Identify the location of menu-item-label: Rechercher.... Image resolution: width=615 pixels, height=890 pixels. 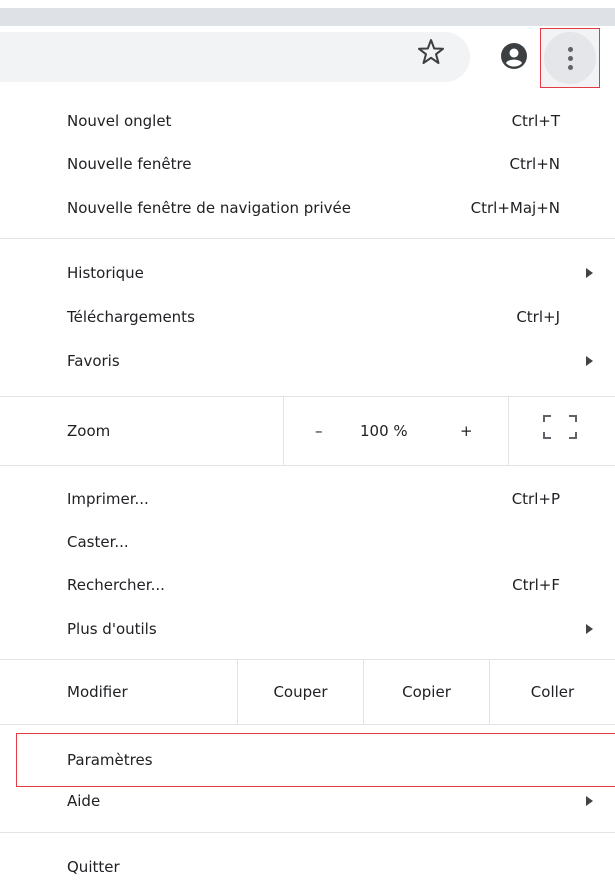
(116, 585).